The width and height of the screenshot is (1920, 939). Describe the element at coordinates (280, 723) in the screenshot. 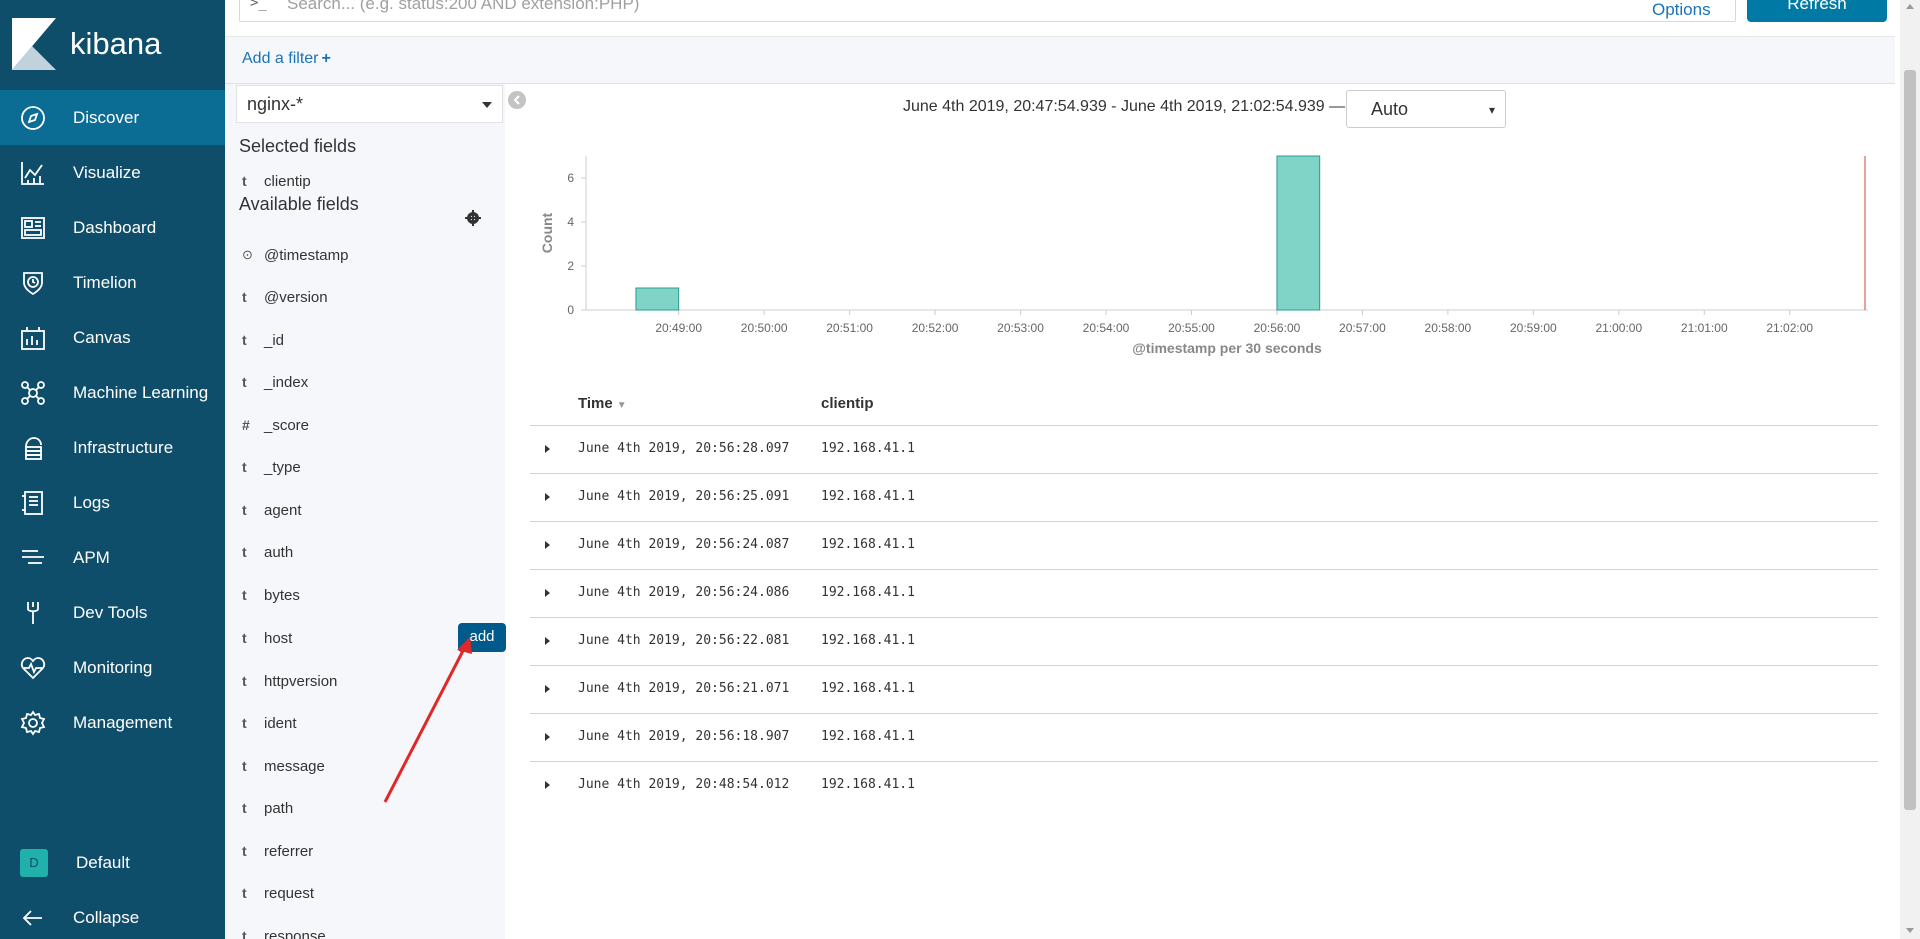

I see `field-name: ident` at that location.